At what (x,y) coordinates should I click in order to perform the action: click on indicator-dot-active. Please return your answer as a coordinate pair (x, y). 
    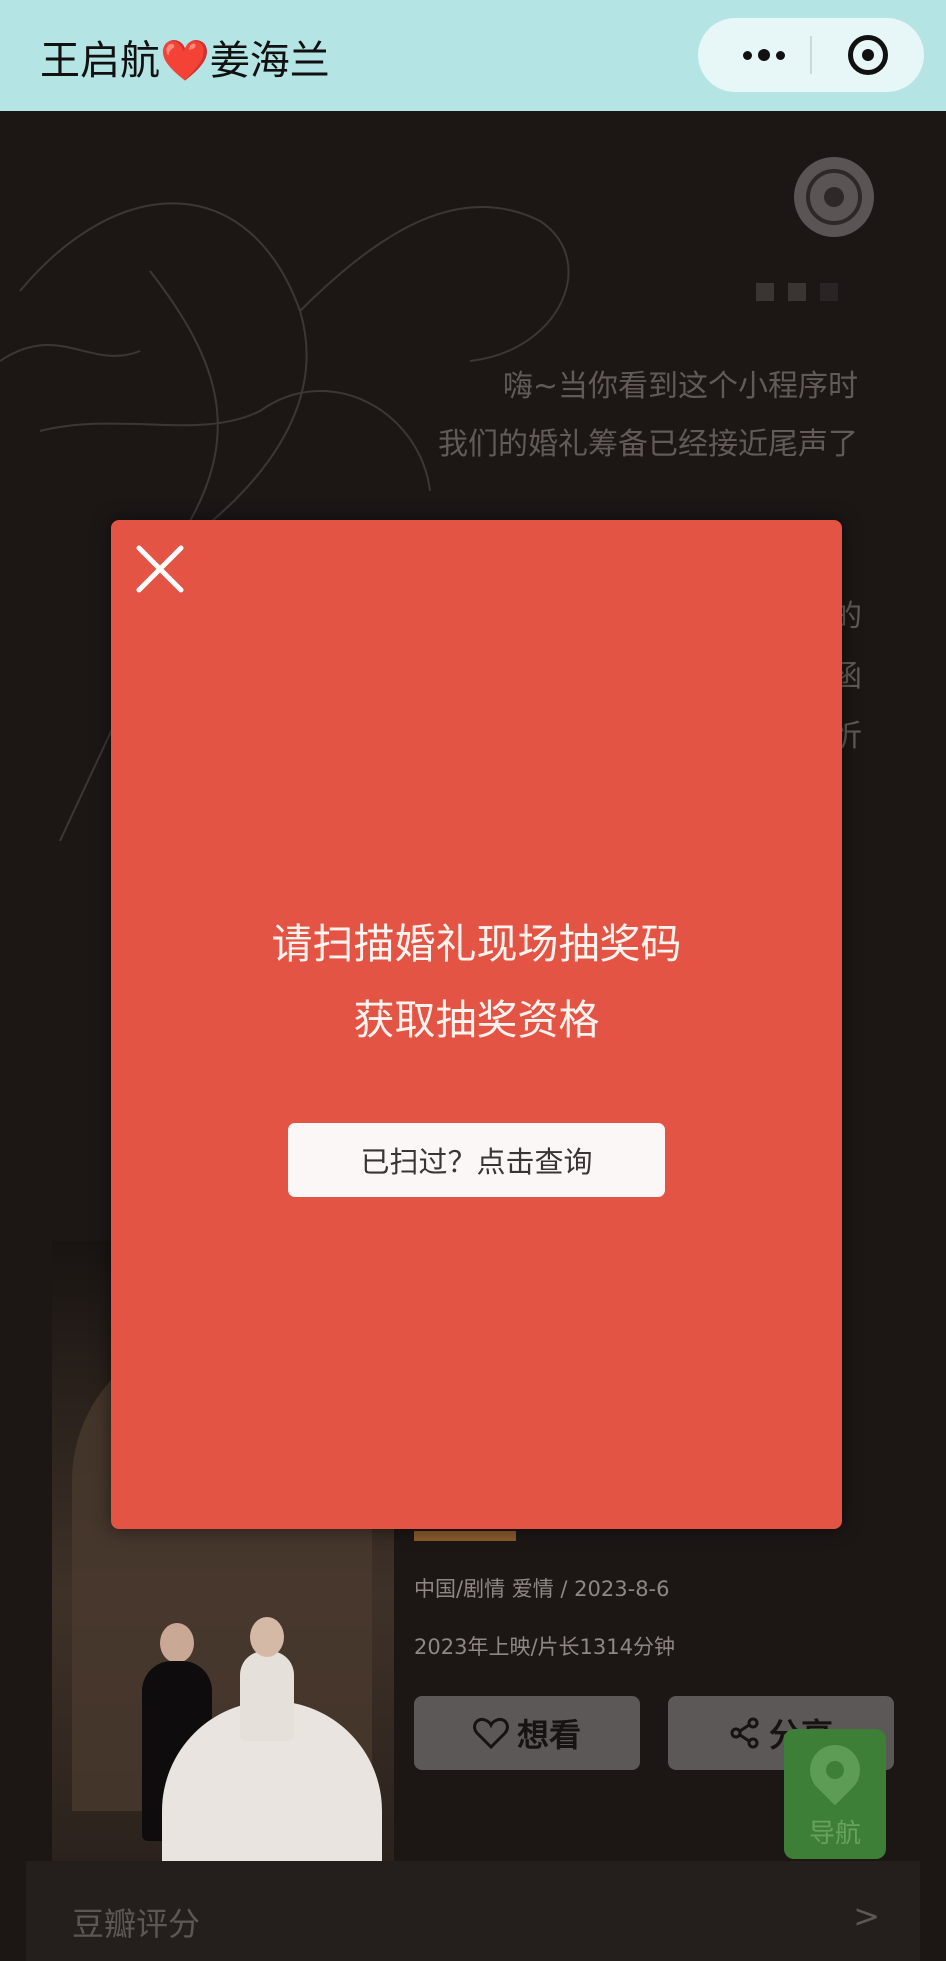
    Looking at the image, I should click on (829, 292).